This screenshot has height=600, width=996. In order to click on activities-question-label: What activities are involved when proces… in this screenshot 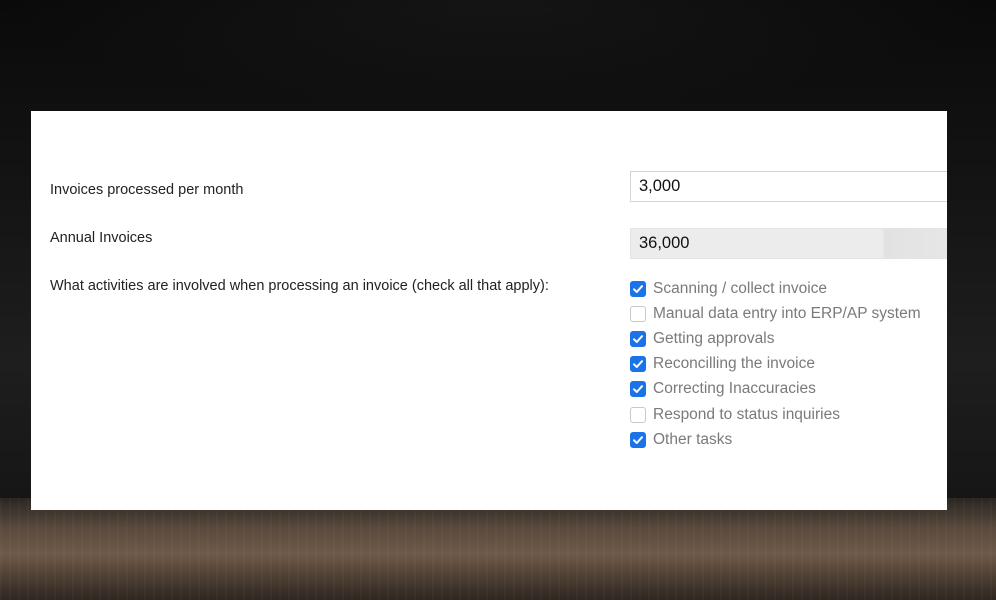, I will do `click(299, 286)`.